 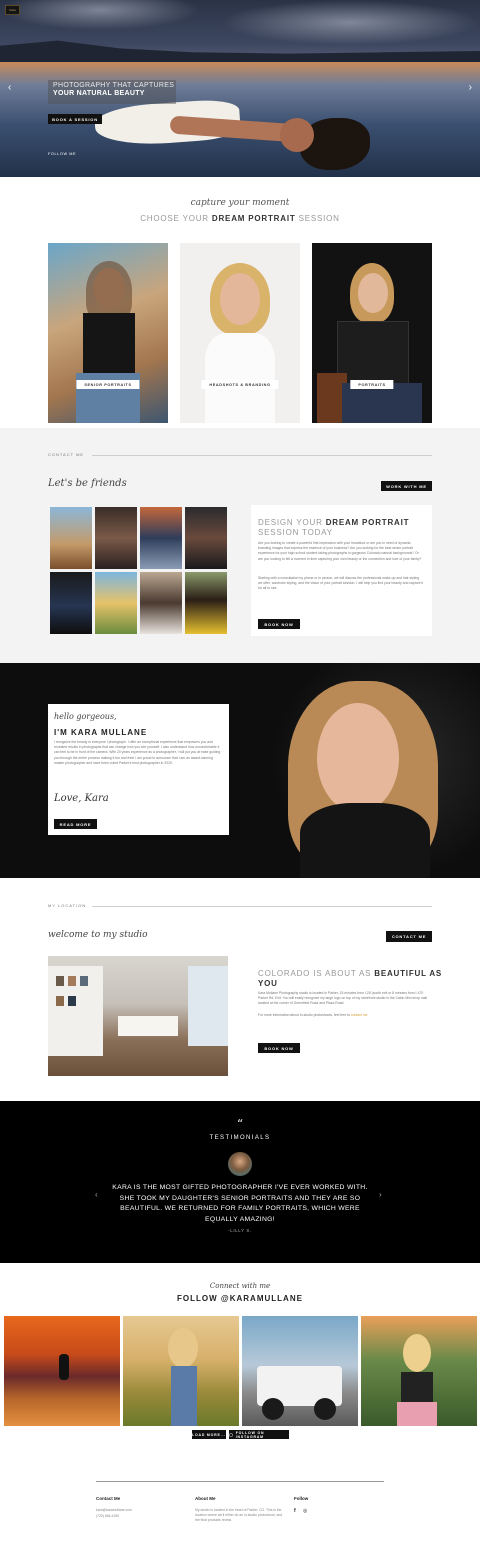 What do you see at coordinates (101, 732) in the screenshot?
I see `about-title: I'M KARA MULLANE` at bounding box center [101, 732].